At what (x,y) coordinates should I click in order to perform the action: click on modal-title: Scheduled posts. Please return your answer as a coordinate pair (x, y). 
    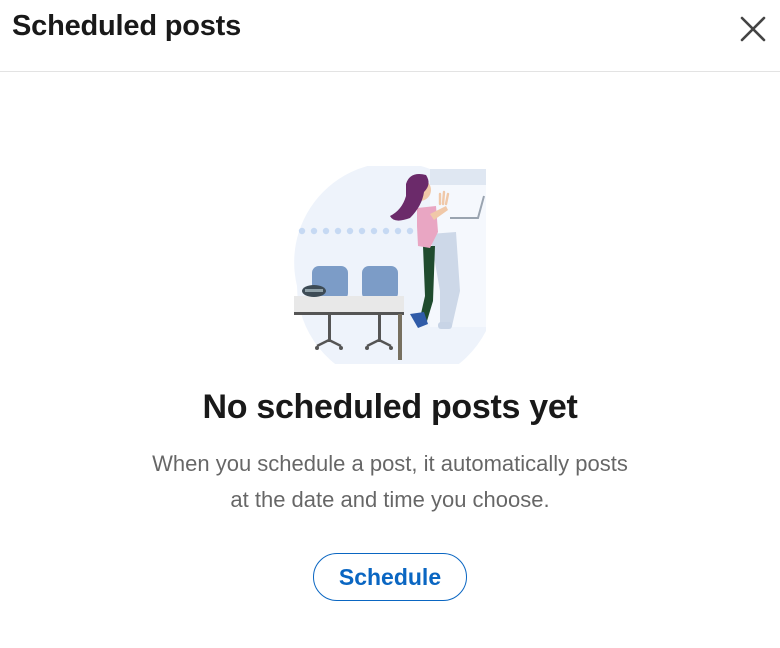
    Looking at the image, I should click on (127, 26).